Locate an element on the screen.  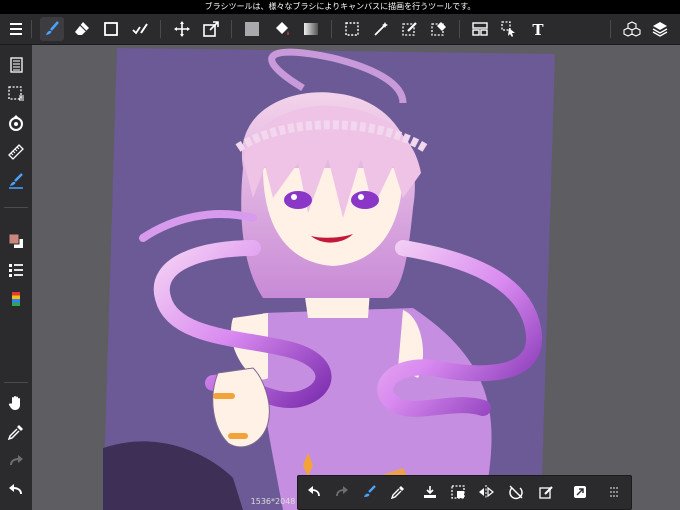
select-pen-tool-button is located at coordinates (410, 29).